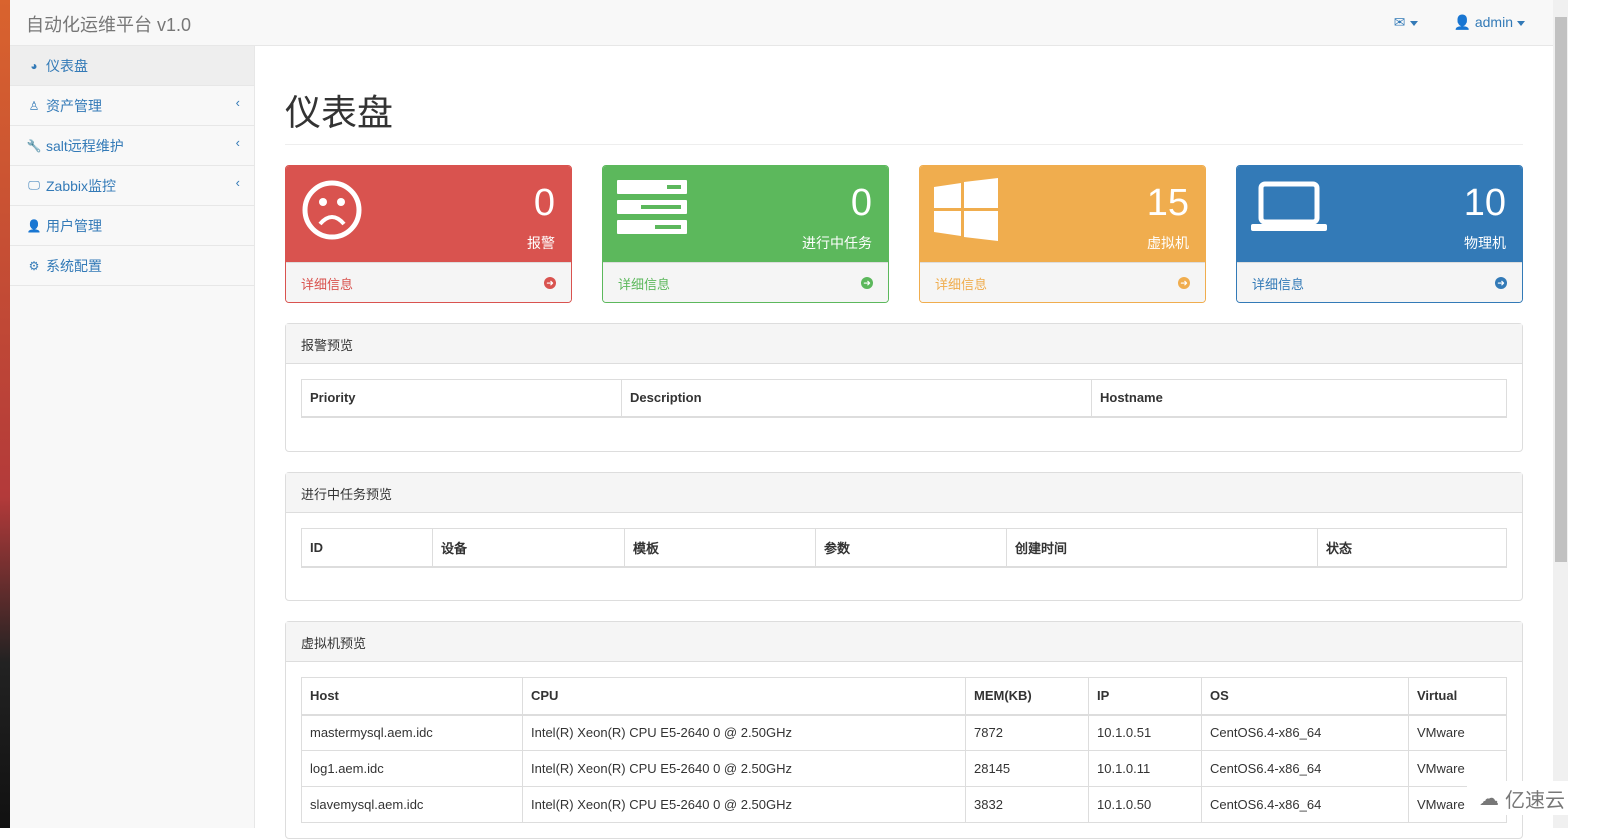 The image size is (1609, 839). I want to click on user-dropdown: 👤 admin, so click(1489, 22).